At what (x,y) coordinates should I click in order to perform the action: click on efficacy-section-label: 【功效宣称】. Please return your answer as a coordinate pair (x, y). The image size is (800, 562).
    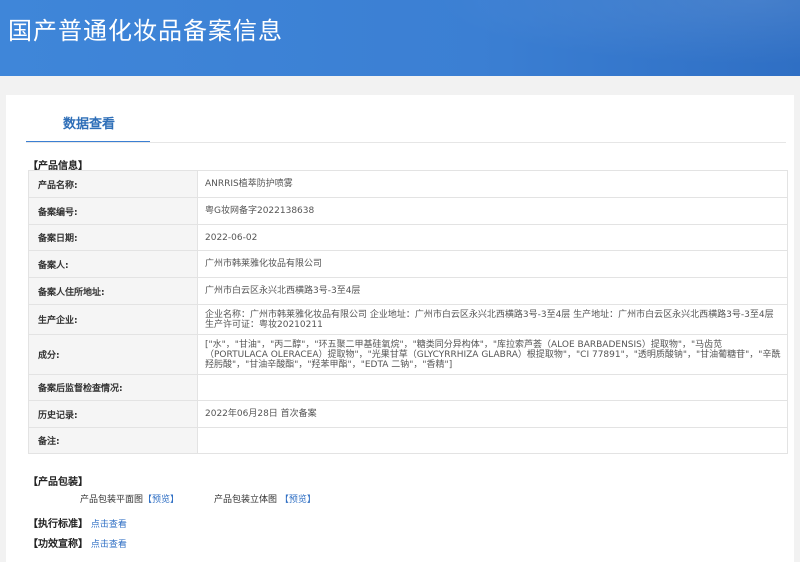
    Looking at the image, I should click on (58, 544).